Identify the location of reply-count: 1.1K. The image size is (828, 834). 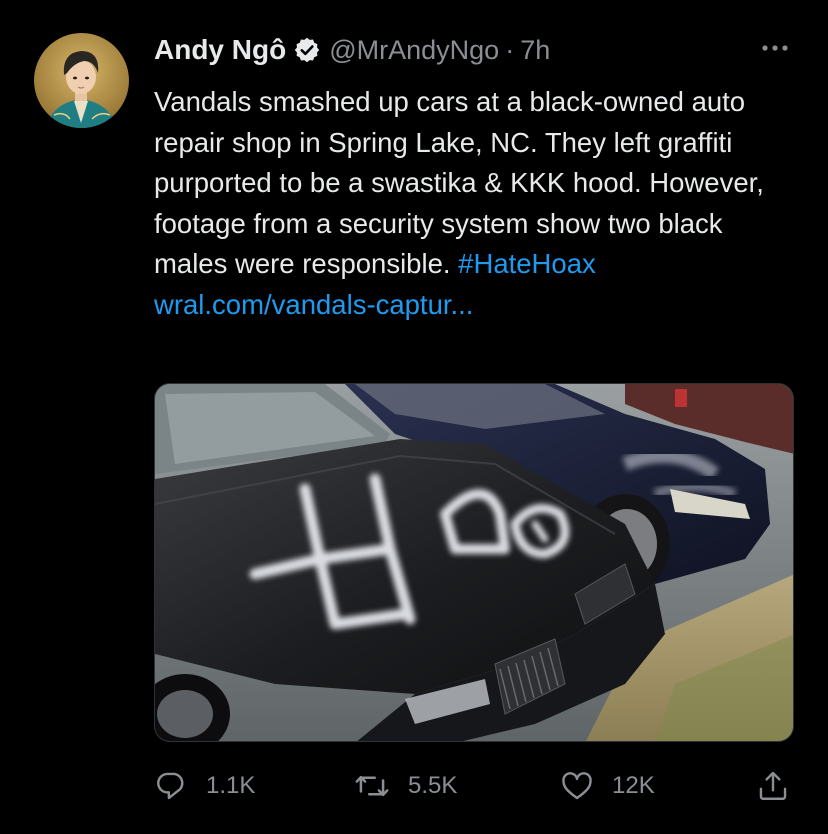
(231, 785).